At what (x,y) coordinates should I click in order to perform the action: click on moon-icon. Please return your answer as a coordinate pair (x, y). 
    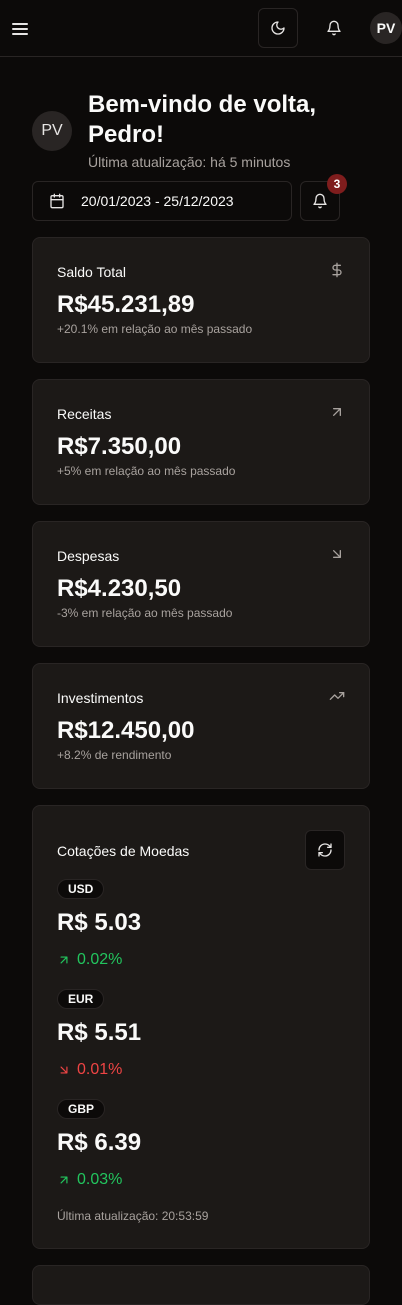
    Looking at the image, I should click on (278, 28).